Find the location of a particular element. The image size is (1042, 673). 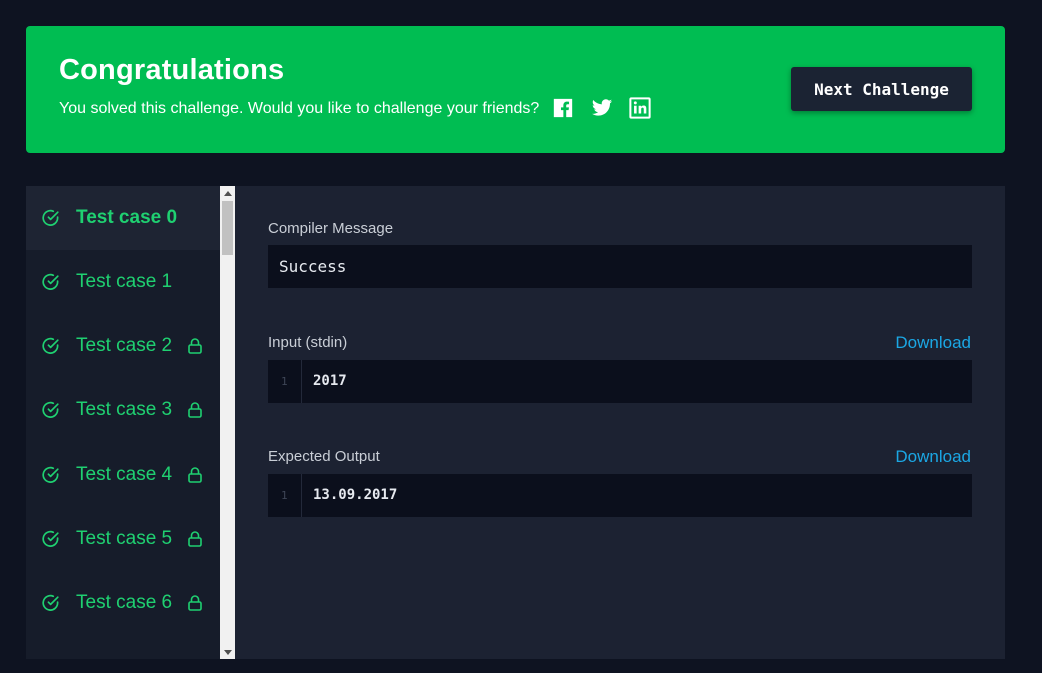

test-case-label: Test case 4 is located at coordinates (124, 474).